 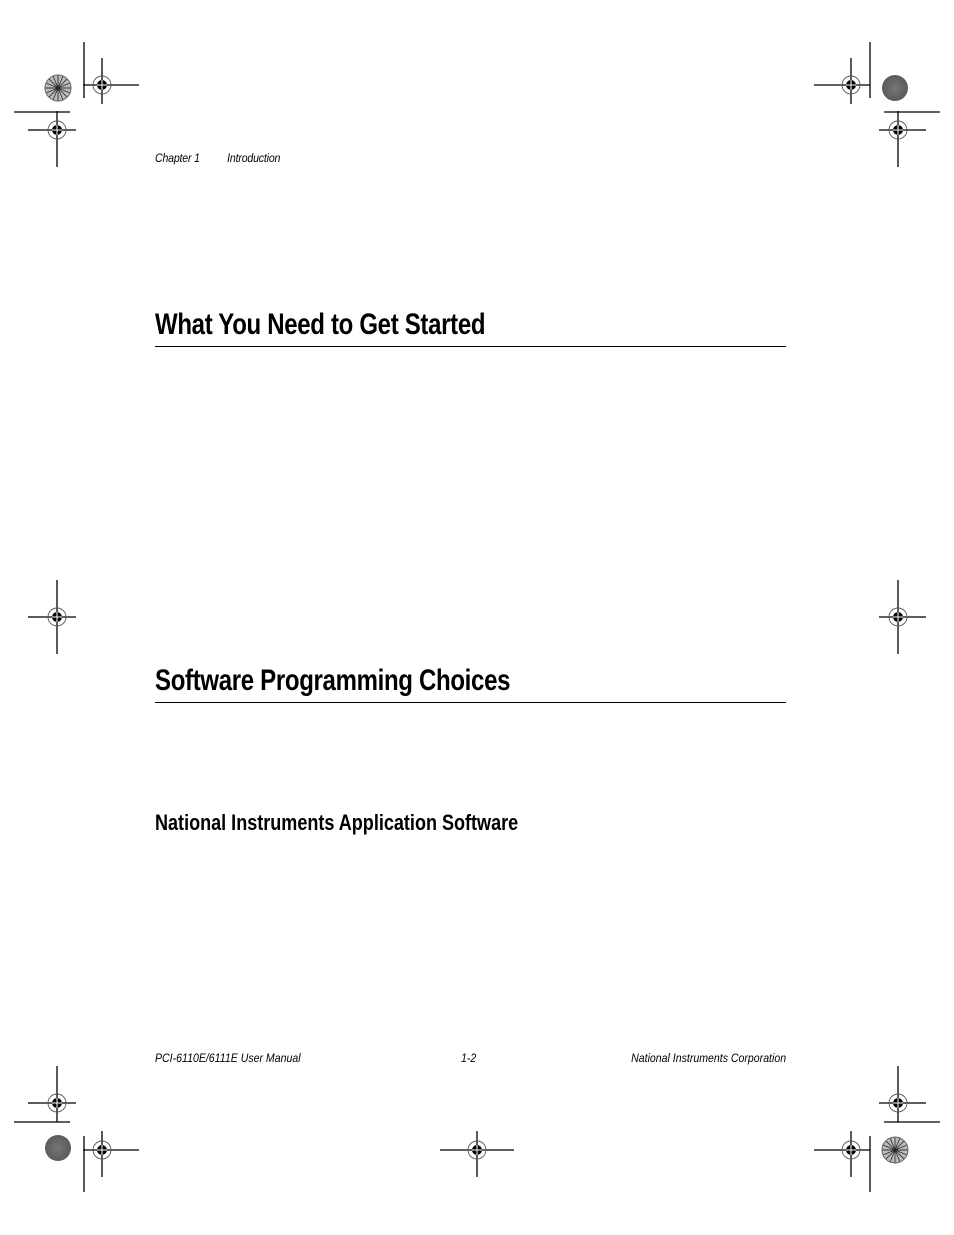 I want to click on section-heading: What You Need to Get Started, so click(x=320, y=324).